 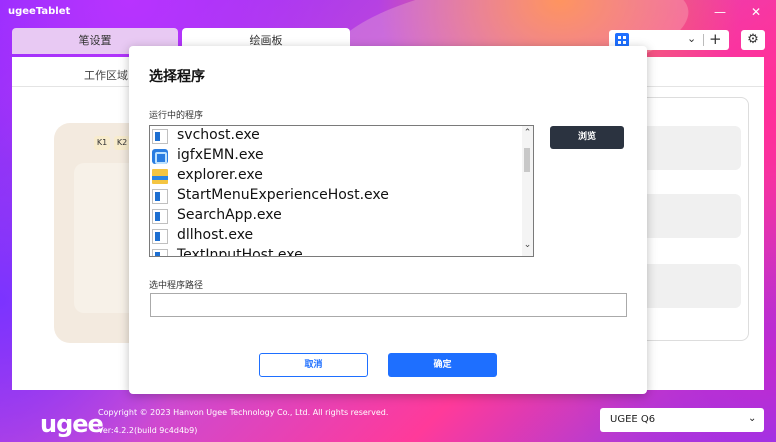 I want to click on cancel-button: 取消, so click(x=313, y=365).